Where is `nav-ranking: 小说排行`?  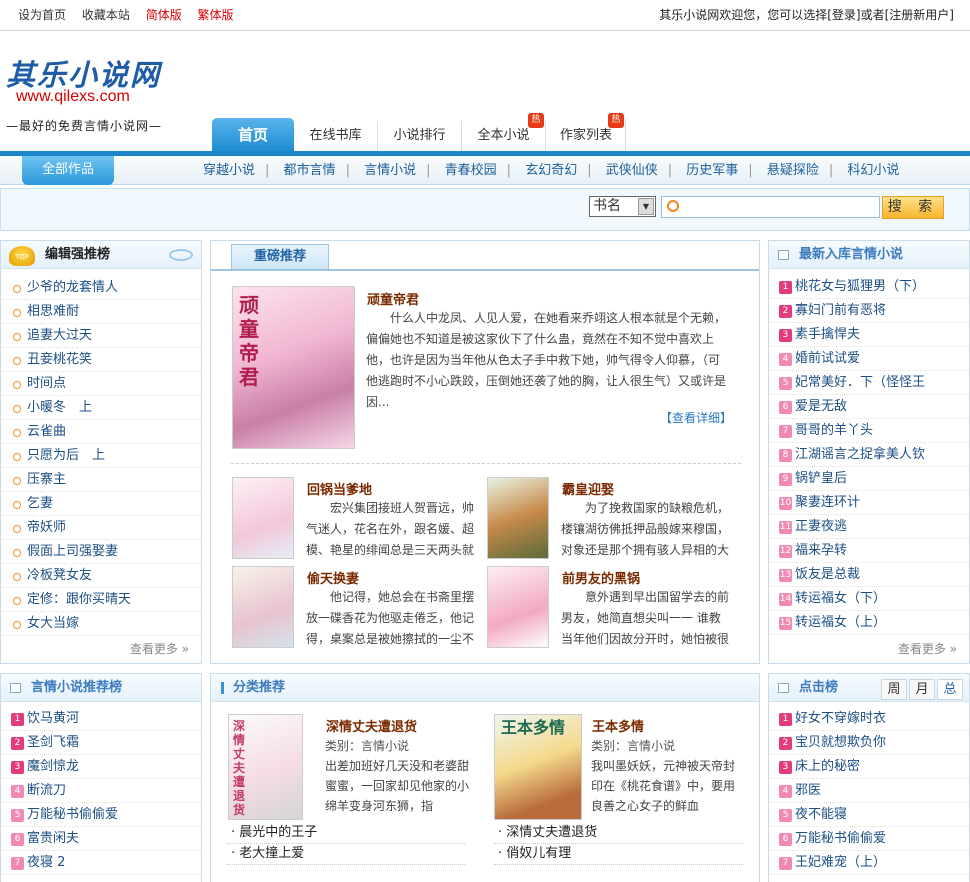 nav-ranking: 小说排行 is located at coordinates (420, 136).